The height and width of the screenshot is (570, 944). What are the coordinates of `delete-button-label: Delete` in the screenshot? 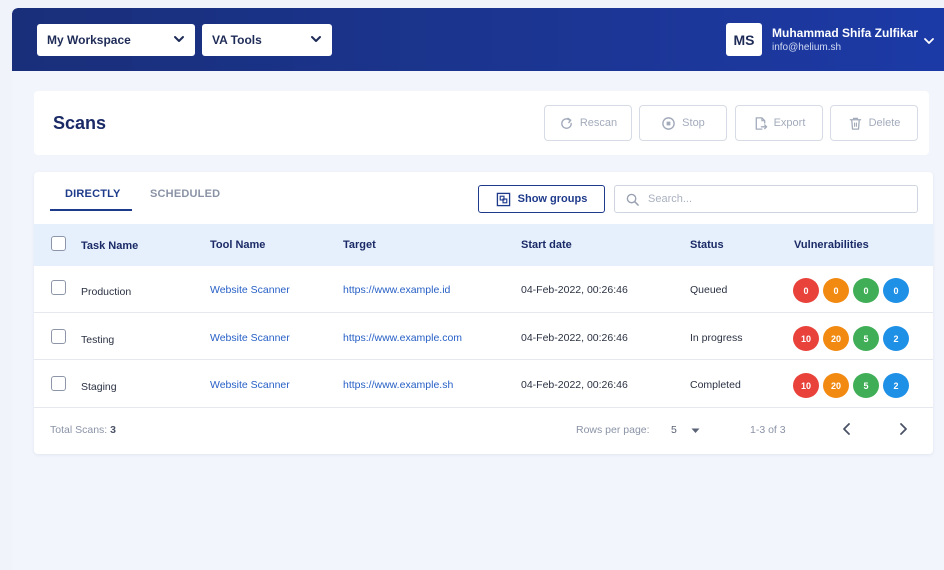 It's located at (884, 123).